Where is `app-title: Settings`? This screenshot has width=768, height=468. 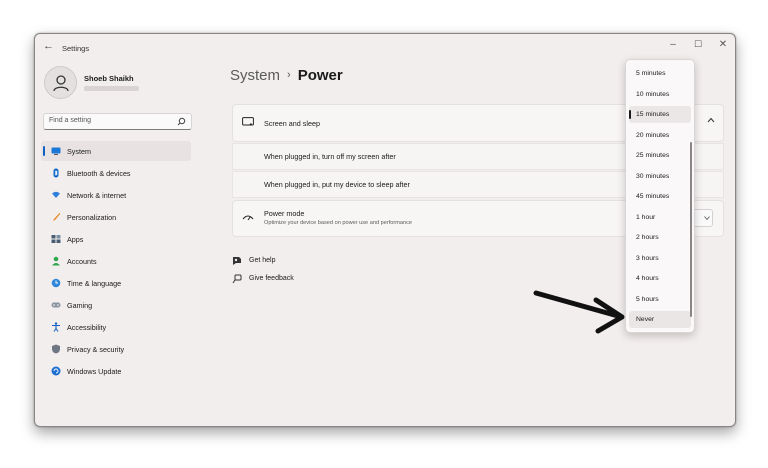 app-title: Settings is located at coordinates (76, 48).